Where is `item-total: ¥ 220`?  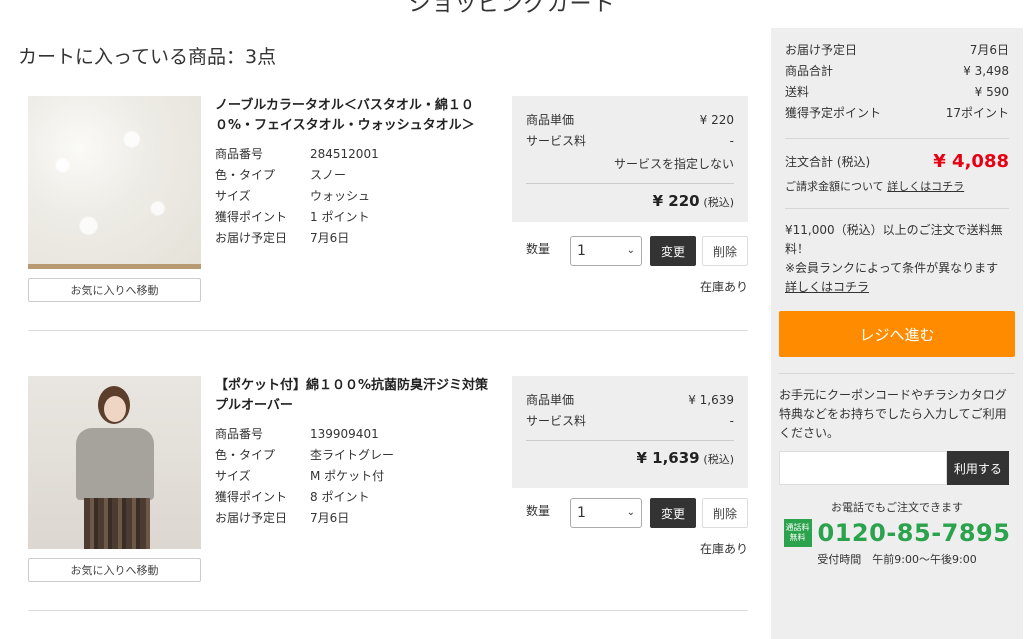 item-total: ¥ 220 is located at coordinates (676, 201).